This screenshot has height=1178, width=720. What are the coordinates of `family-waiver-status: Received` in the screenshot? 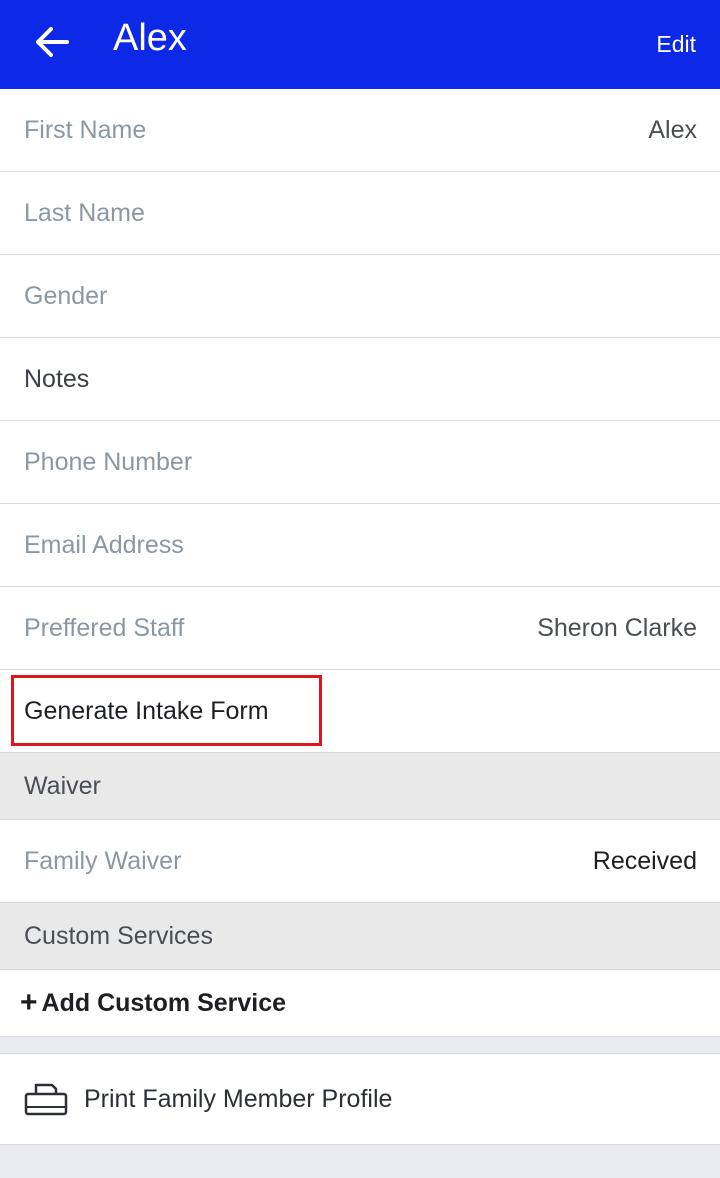 It's located at (644, 860).